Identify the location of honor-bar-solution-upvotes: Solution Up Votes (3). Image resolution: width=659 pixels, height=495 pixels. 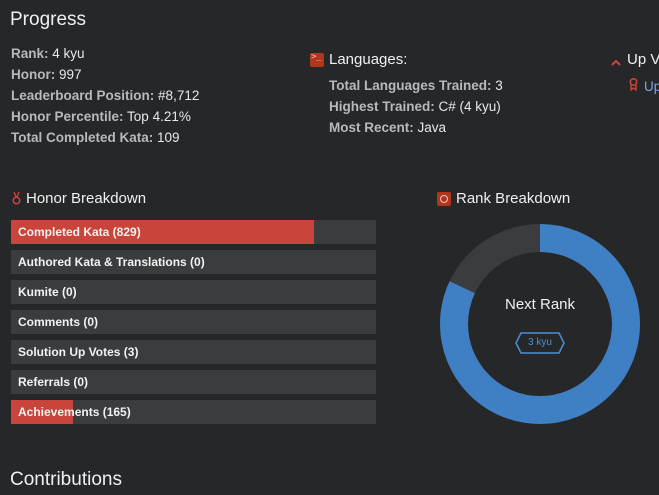
(193, 352).